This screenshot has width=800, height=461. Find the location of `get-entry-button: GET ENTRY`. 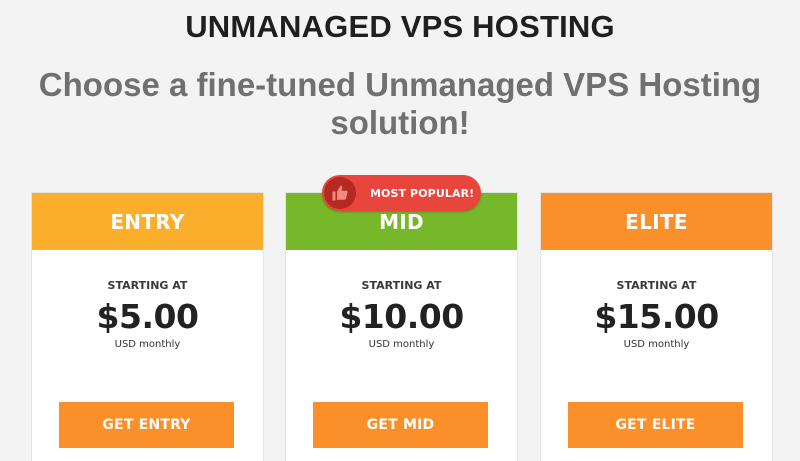

get-entry-button: GET ENTRY is located at coordinates (146, 425).